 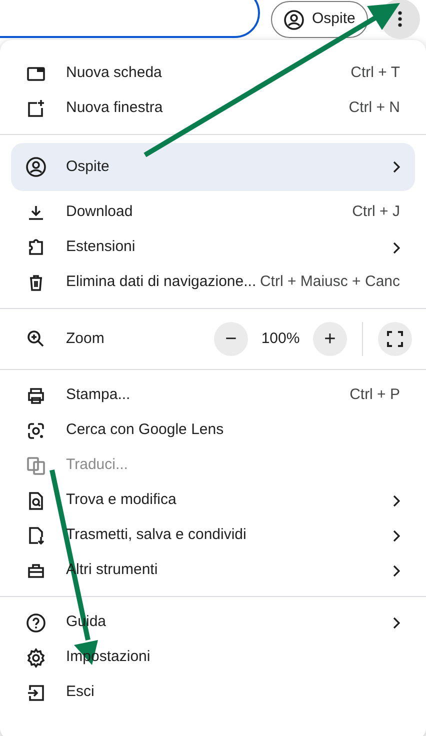 I want to click on fullscreen-button, so click(x=395, y=339).